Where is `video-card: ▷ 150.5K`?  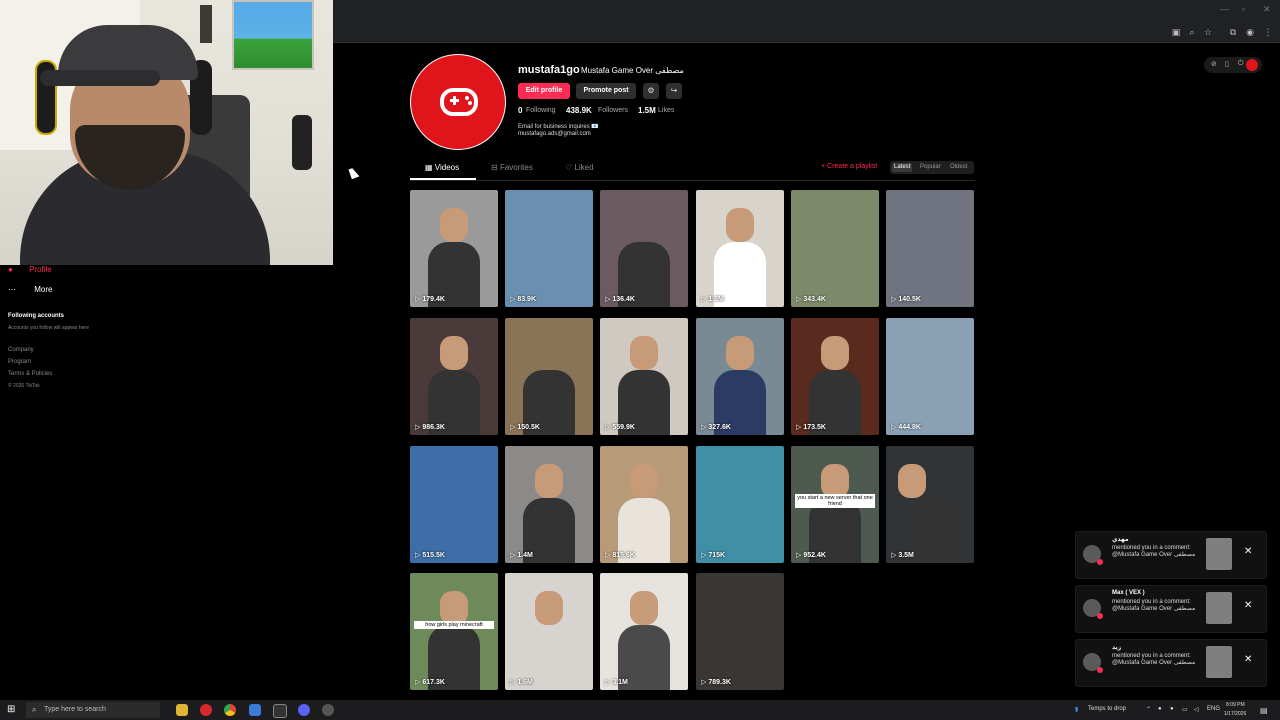
video-card: ▷ 150.5K is located at coordinates (549, 376).